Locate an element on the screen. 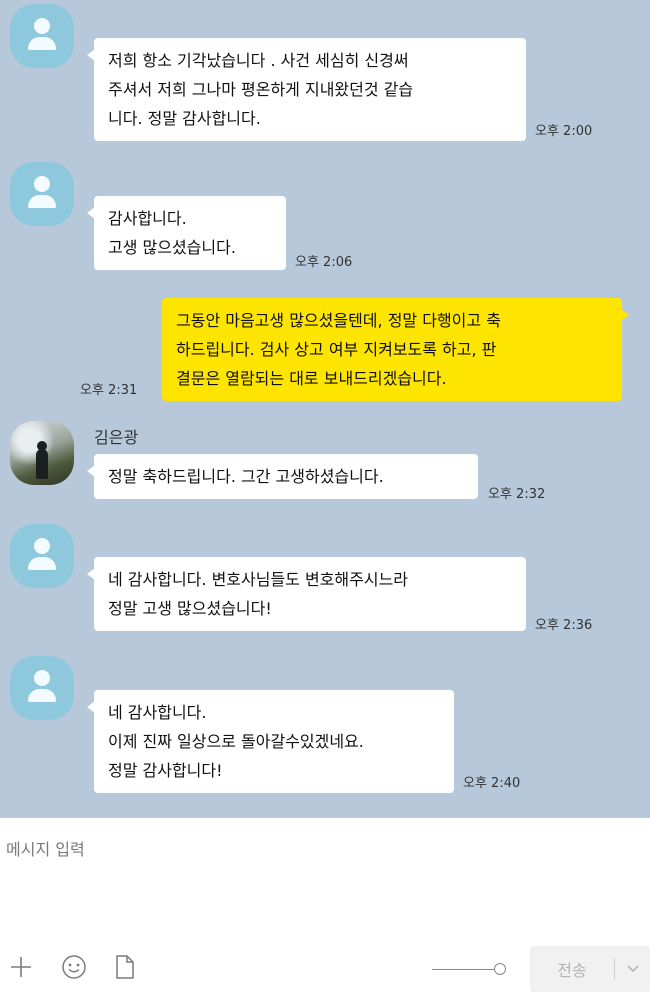  message-bubble: 네 감사합니다. 변호사님들도 변호해주시느라 정말 고생 많으셨습니다! is located at coordinates (306, 594).